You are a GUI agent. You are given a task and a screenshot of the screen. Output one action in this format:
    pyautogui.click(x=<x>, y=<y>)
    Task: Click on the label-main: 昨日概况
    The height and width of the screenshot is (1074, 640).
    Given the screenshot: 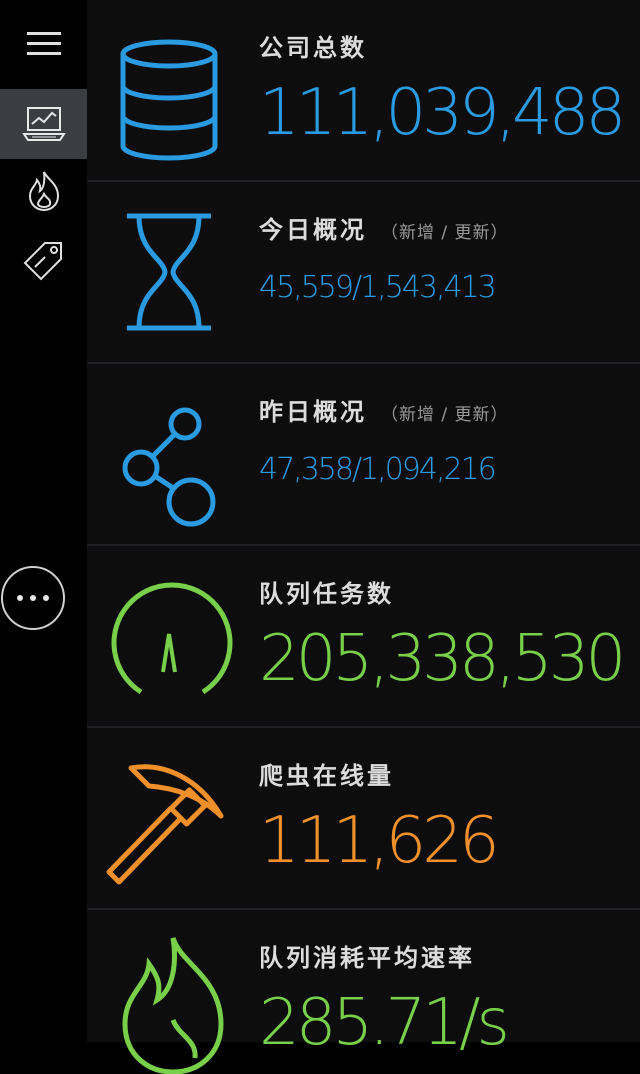 What is the action you would take?
    pyautogui.click(x=313, y=412)
    